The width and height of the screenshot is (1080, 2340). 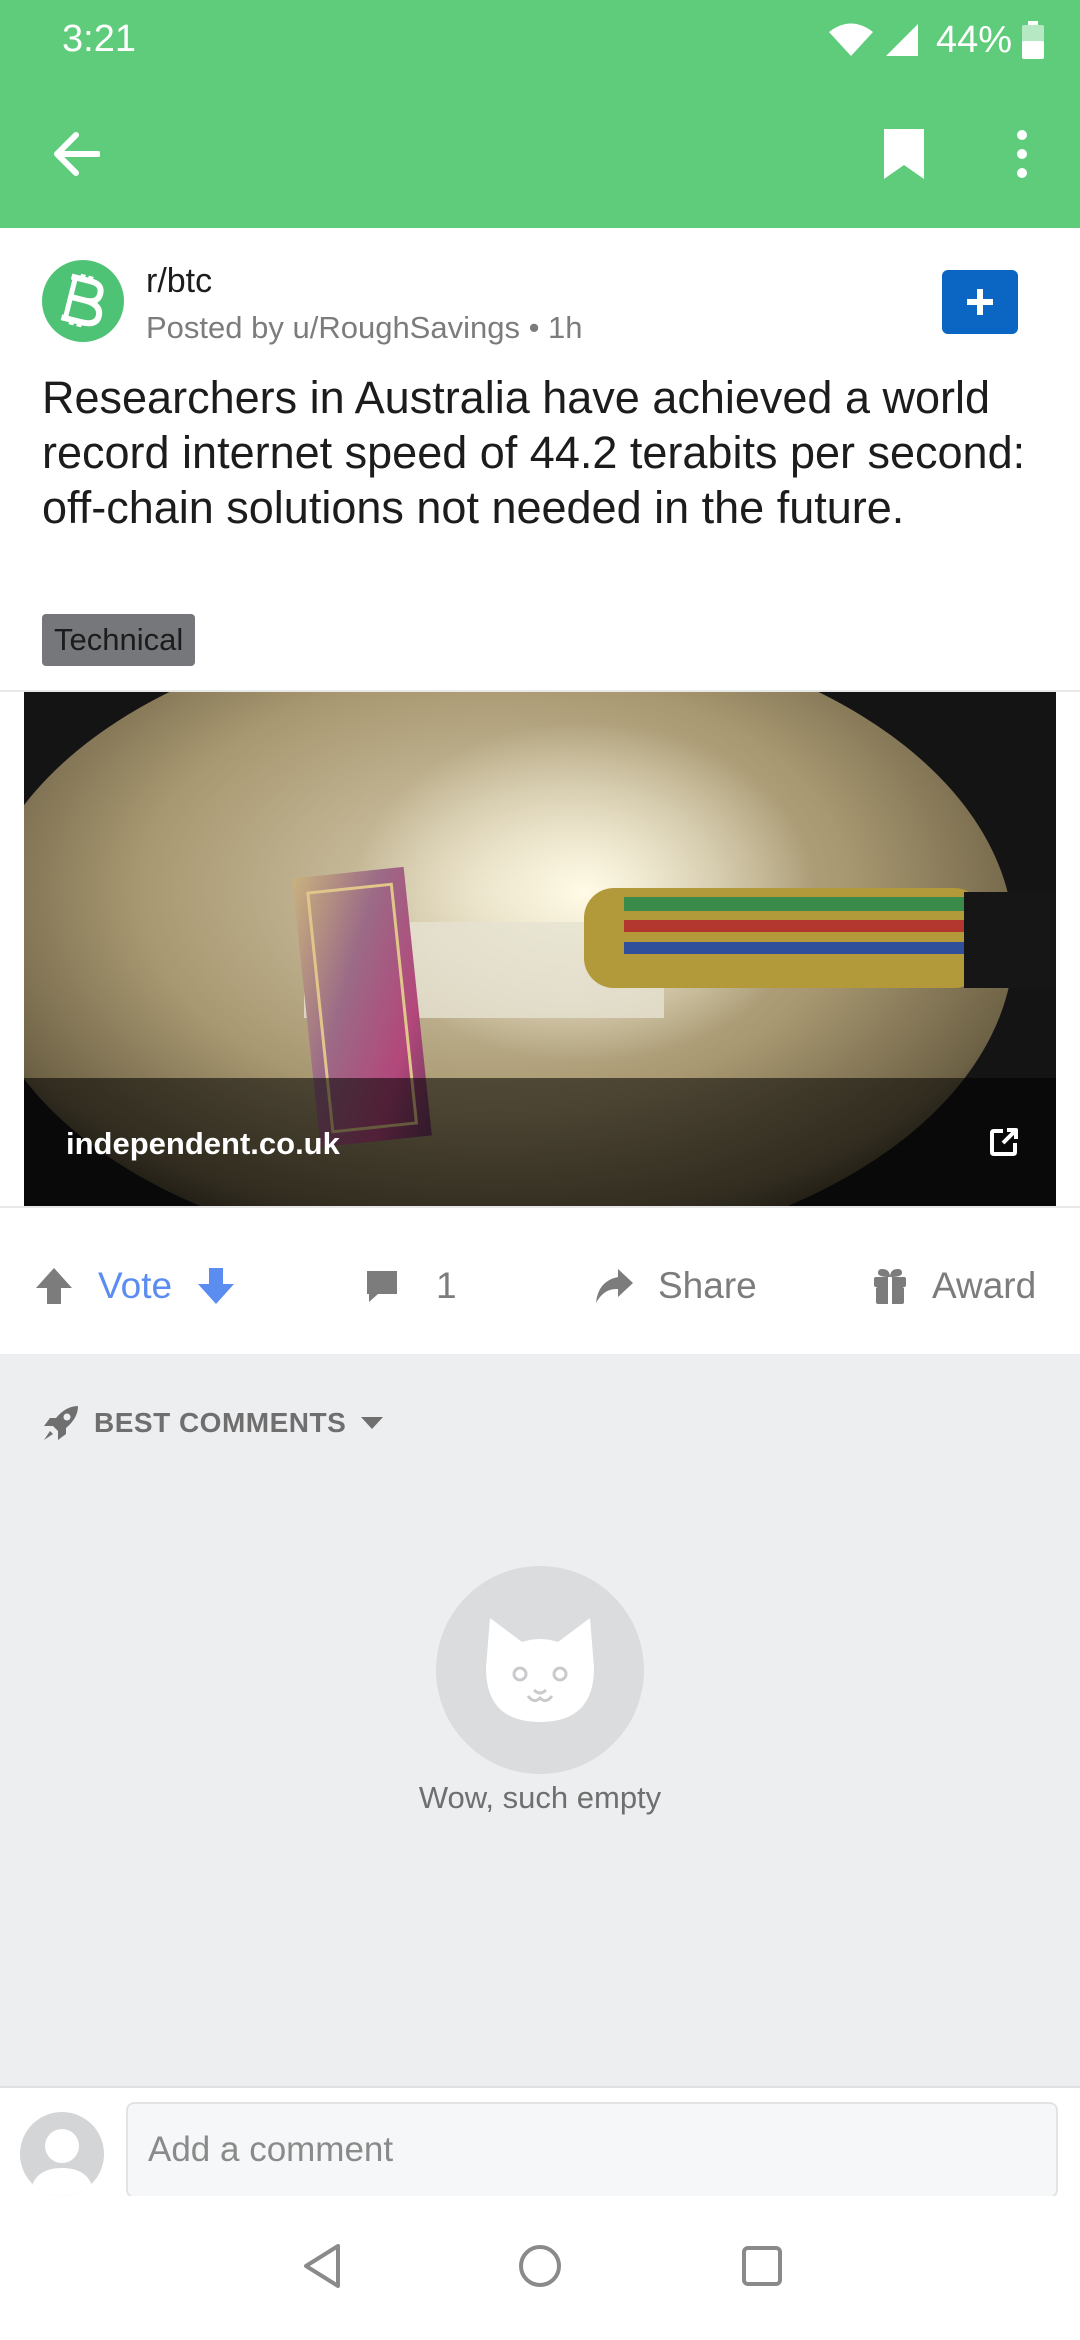 I want to click on empty-state-illustration, so click(x=540, y=1670).